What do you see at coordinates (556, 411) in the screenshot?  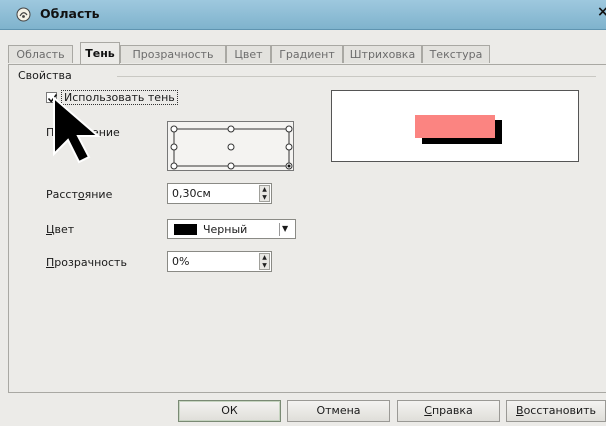 I see `reset-button: Восстановить` at bounding box center [556, 411].